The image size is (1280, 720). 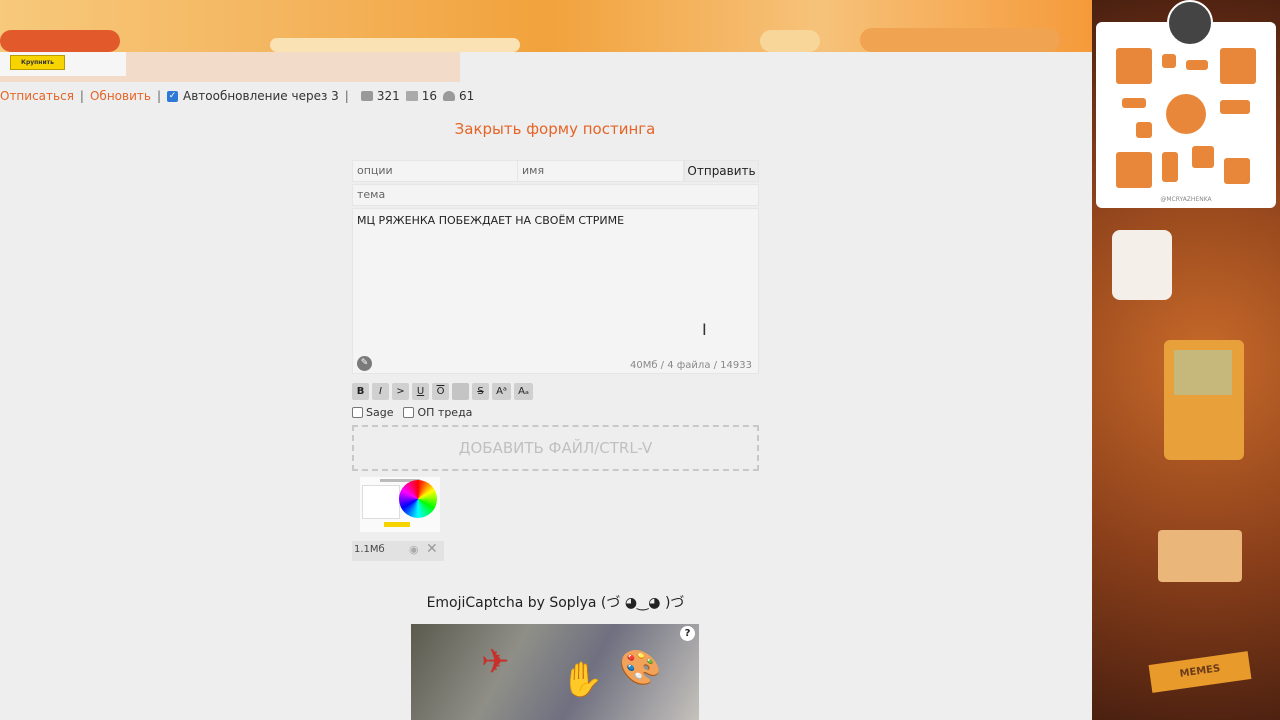 I want to click on posts-count: 321, so click(x=388, y=96).